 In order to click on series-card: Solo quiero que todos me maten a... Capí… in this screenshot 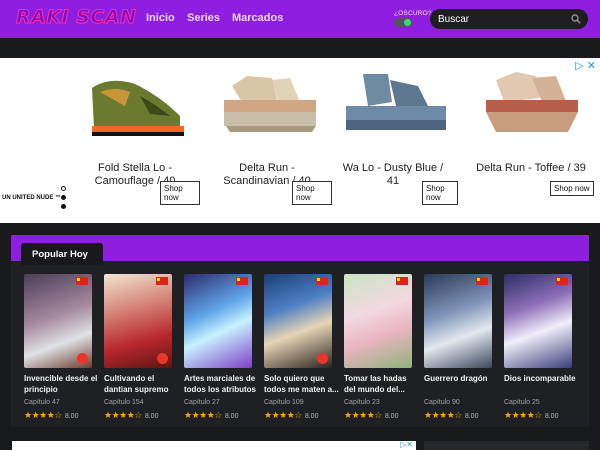, I will do `click(301, 349)`.